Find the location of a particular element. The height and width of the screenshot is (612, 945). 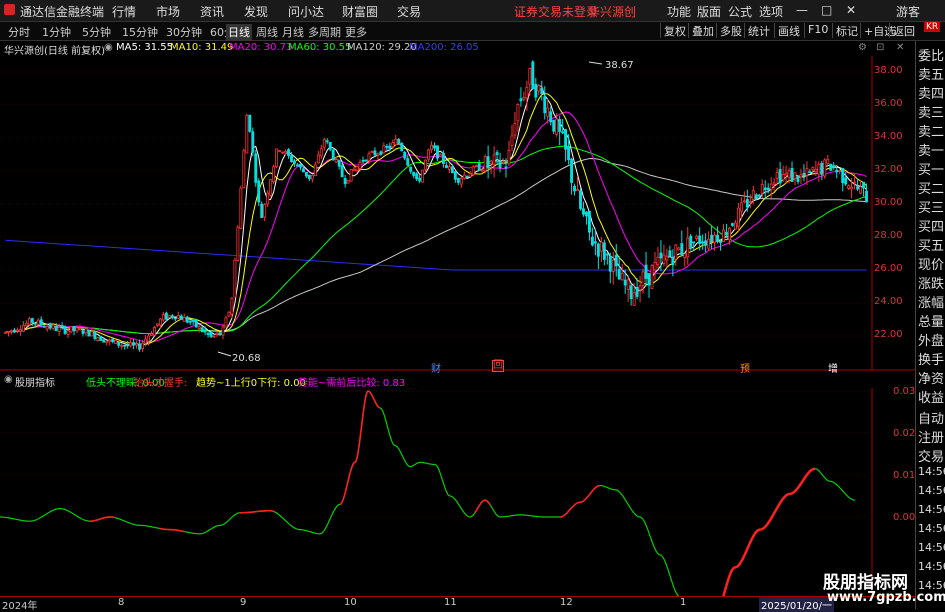

mark-button: 标记 is located at coordinates (846, 30).